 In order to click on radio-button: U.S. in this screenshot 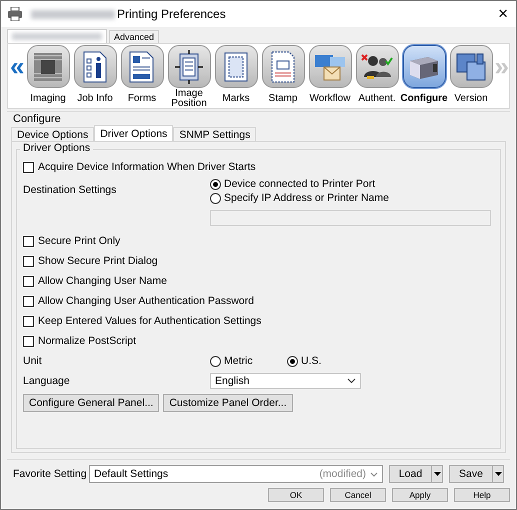, I will do `click(325, 361)`.